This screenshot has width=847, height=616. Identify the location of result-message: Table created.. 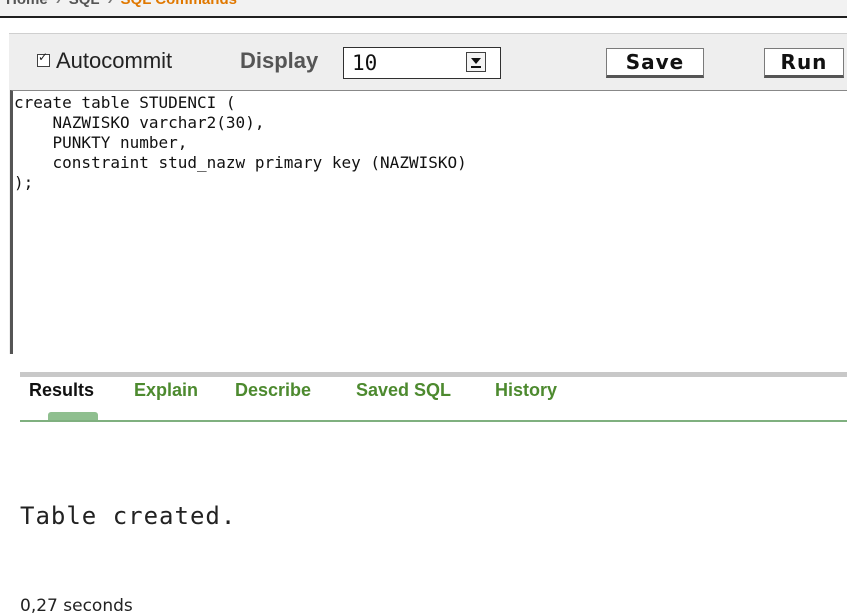
(128, 516).